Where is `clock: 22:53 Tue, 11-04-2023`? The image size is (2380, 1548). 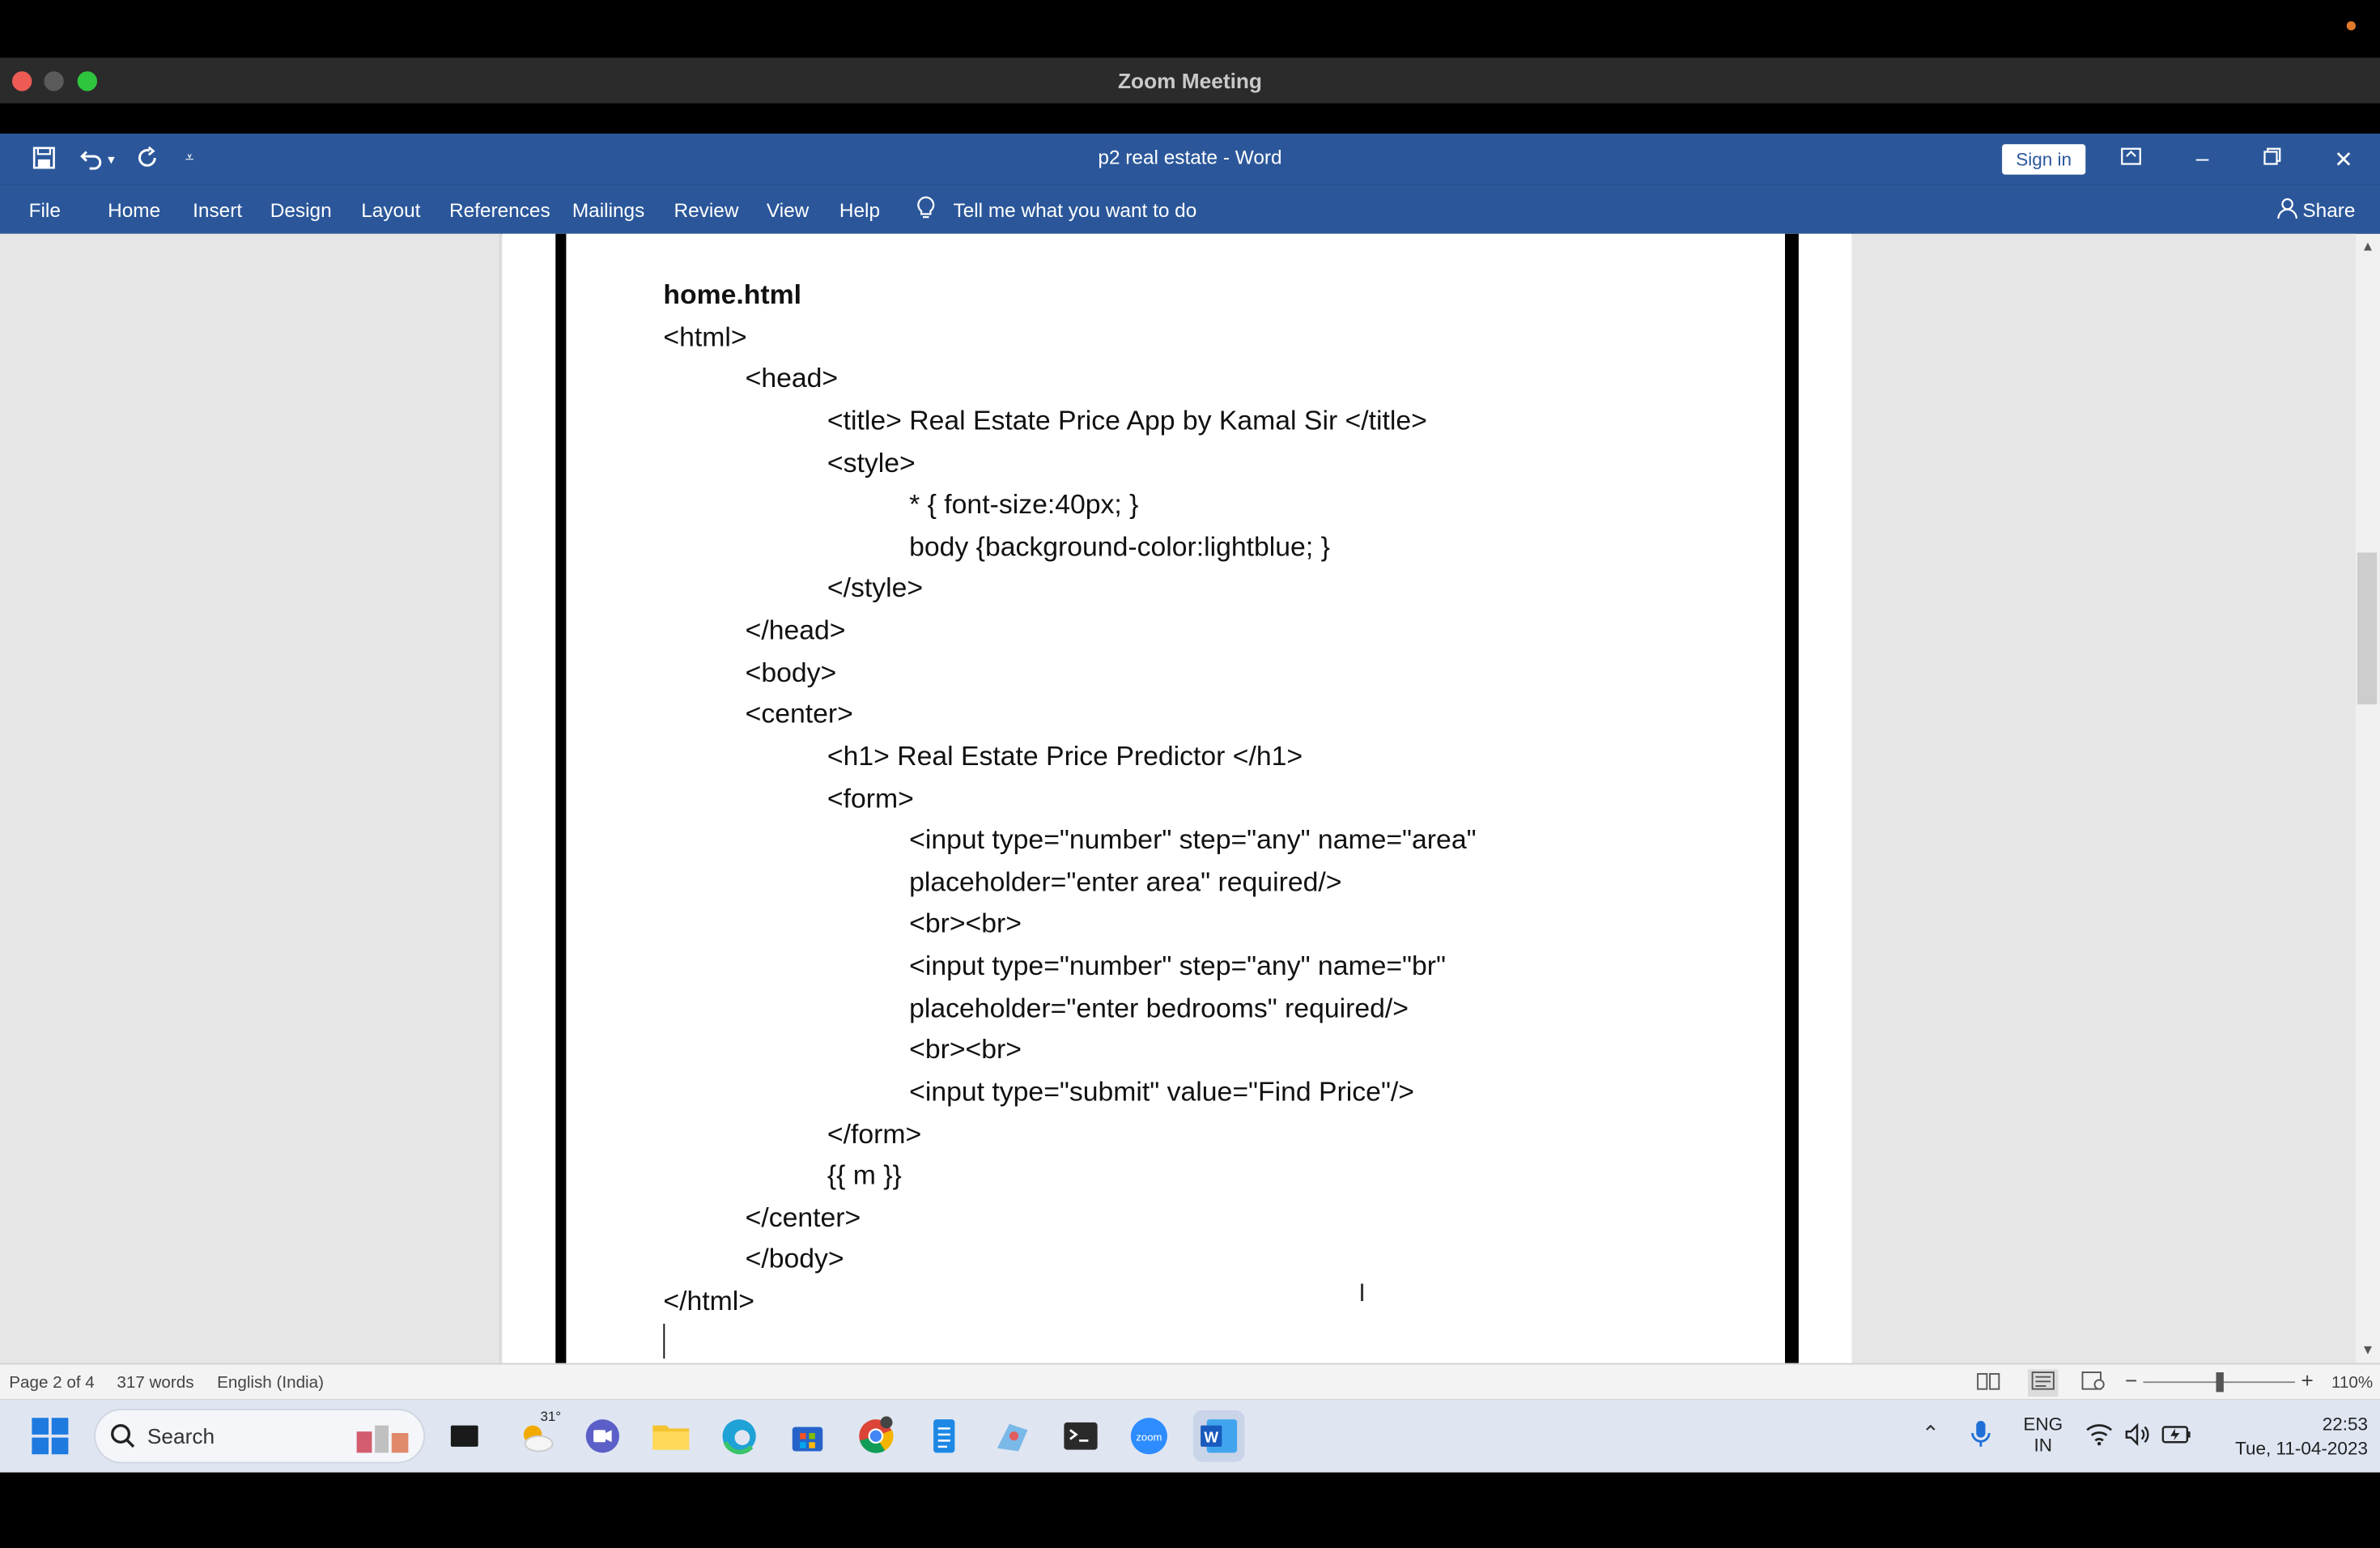 clock: 22:53 Tue, 11-04-2023 is located at coordinates (2284, 1437).